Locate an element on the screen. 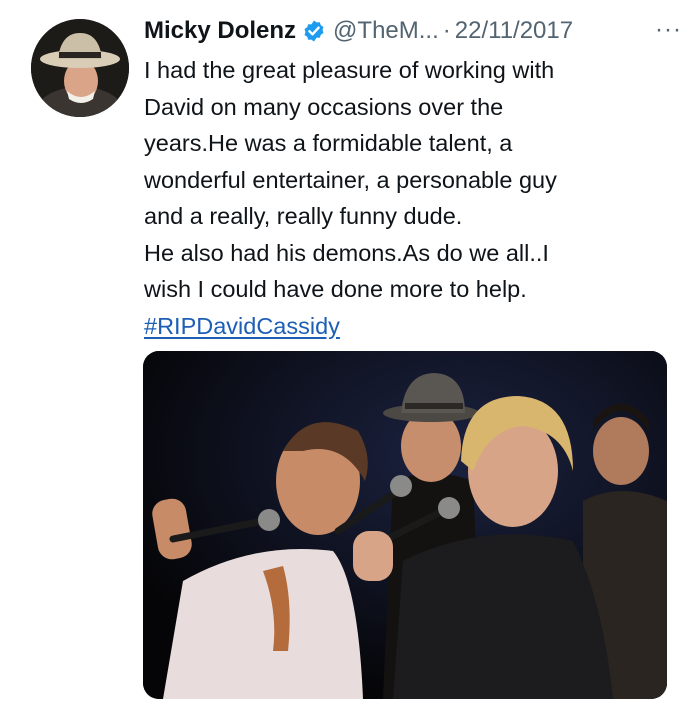 This screenshot has width=700, height=709. tweet-line: David on many occasions over the is located at coordinates (324, 106).